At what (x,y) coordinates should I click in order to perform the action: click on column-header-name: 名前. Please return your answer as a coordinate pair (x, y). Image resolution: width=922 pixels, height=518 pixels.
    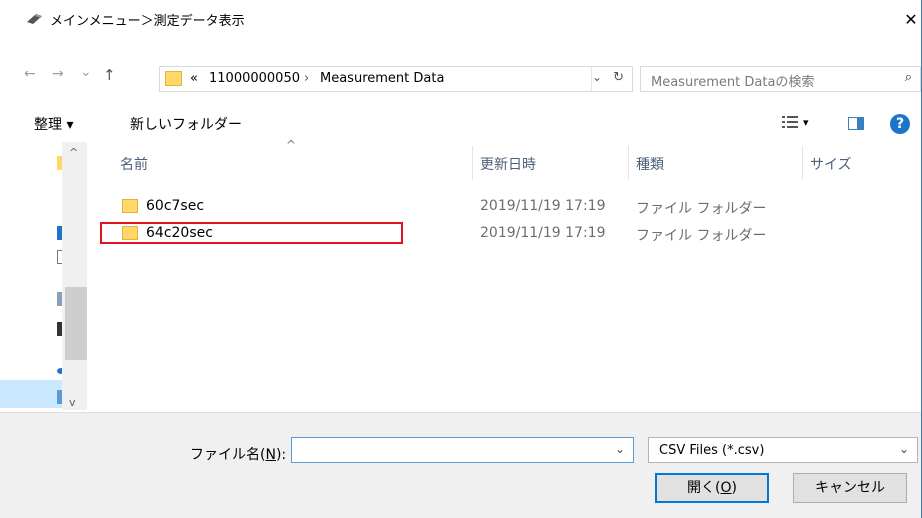
    Looking at the image, I should click on (134, 164).